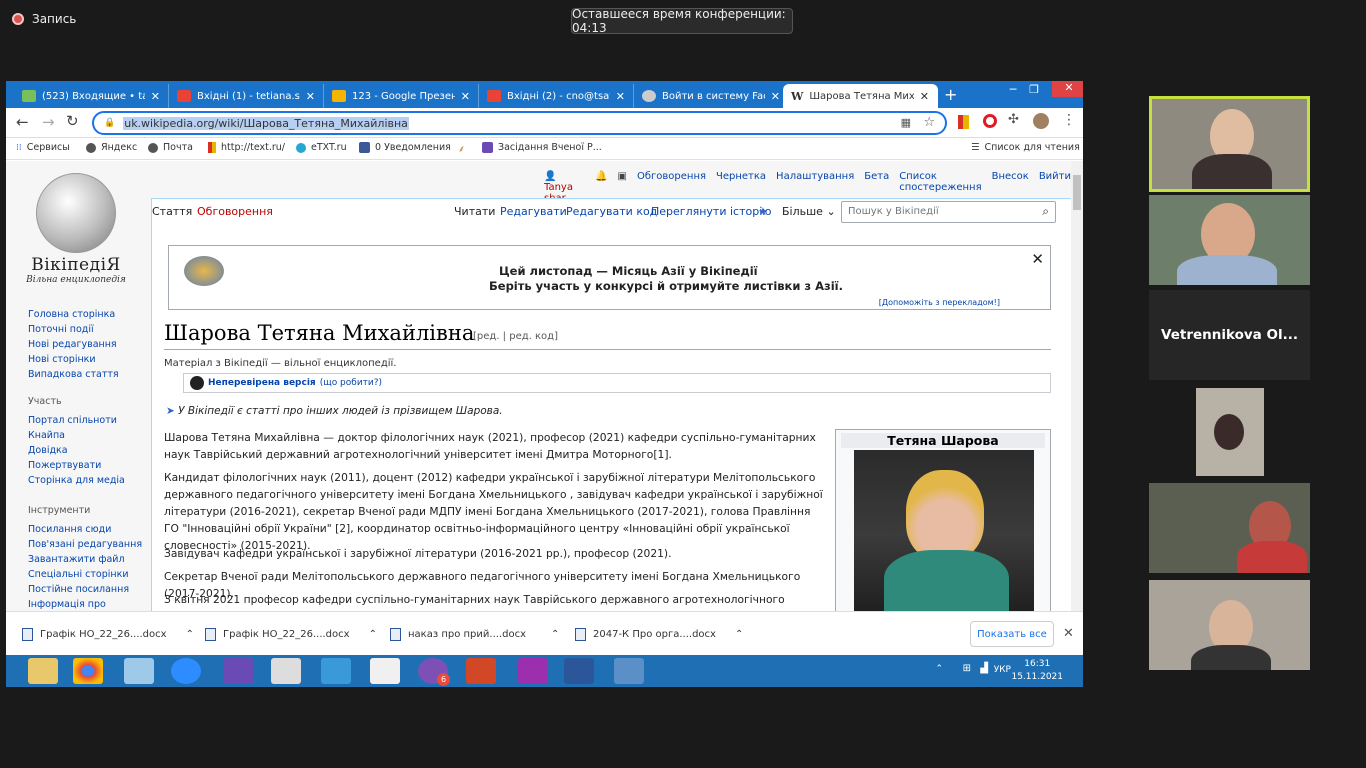  I want to click on network-app-icon, so click(629, 671).